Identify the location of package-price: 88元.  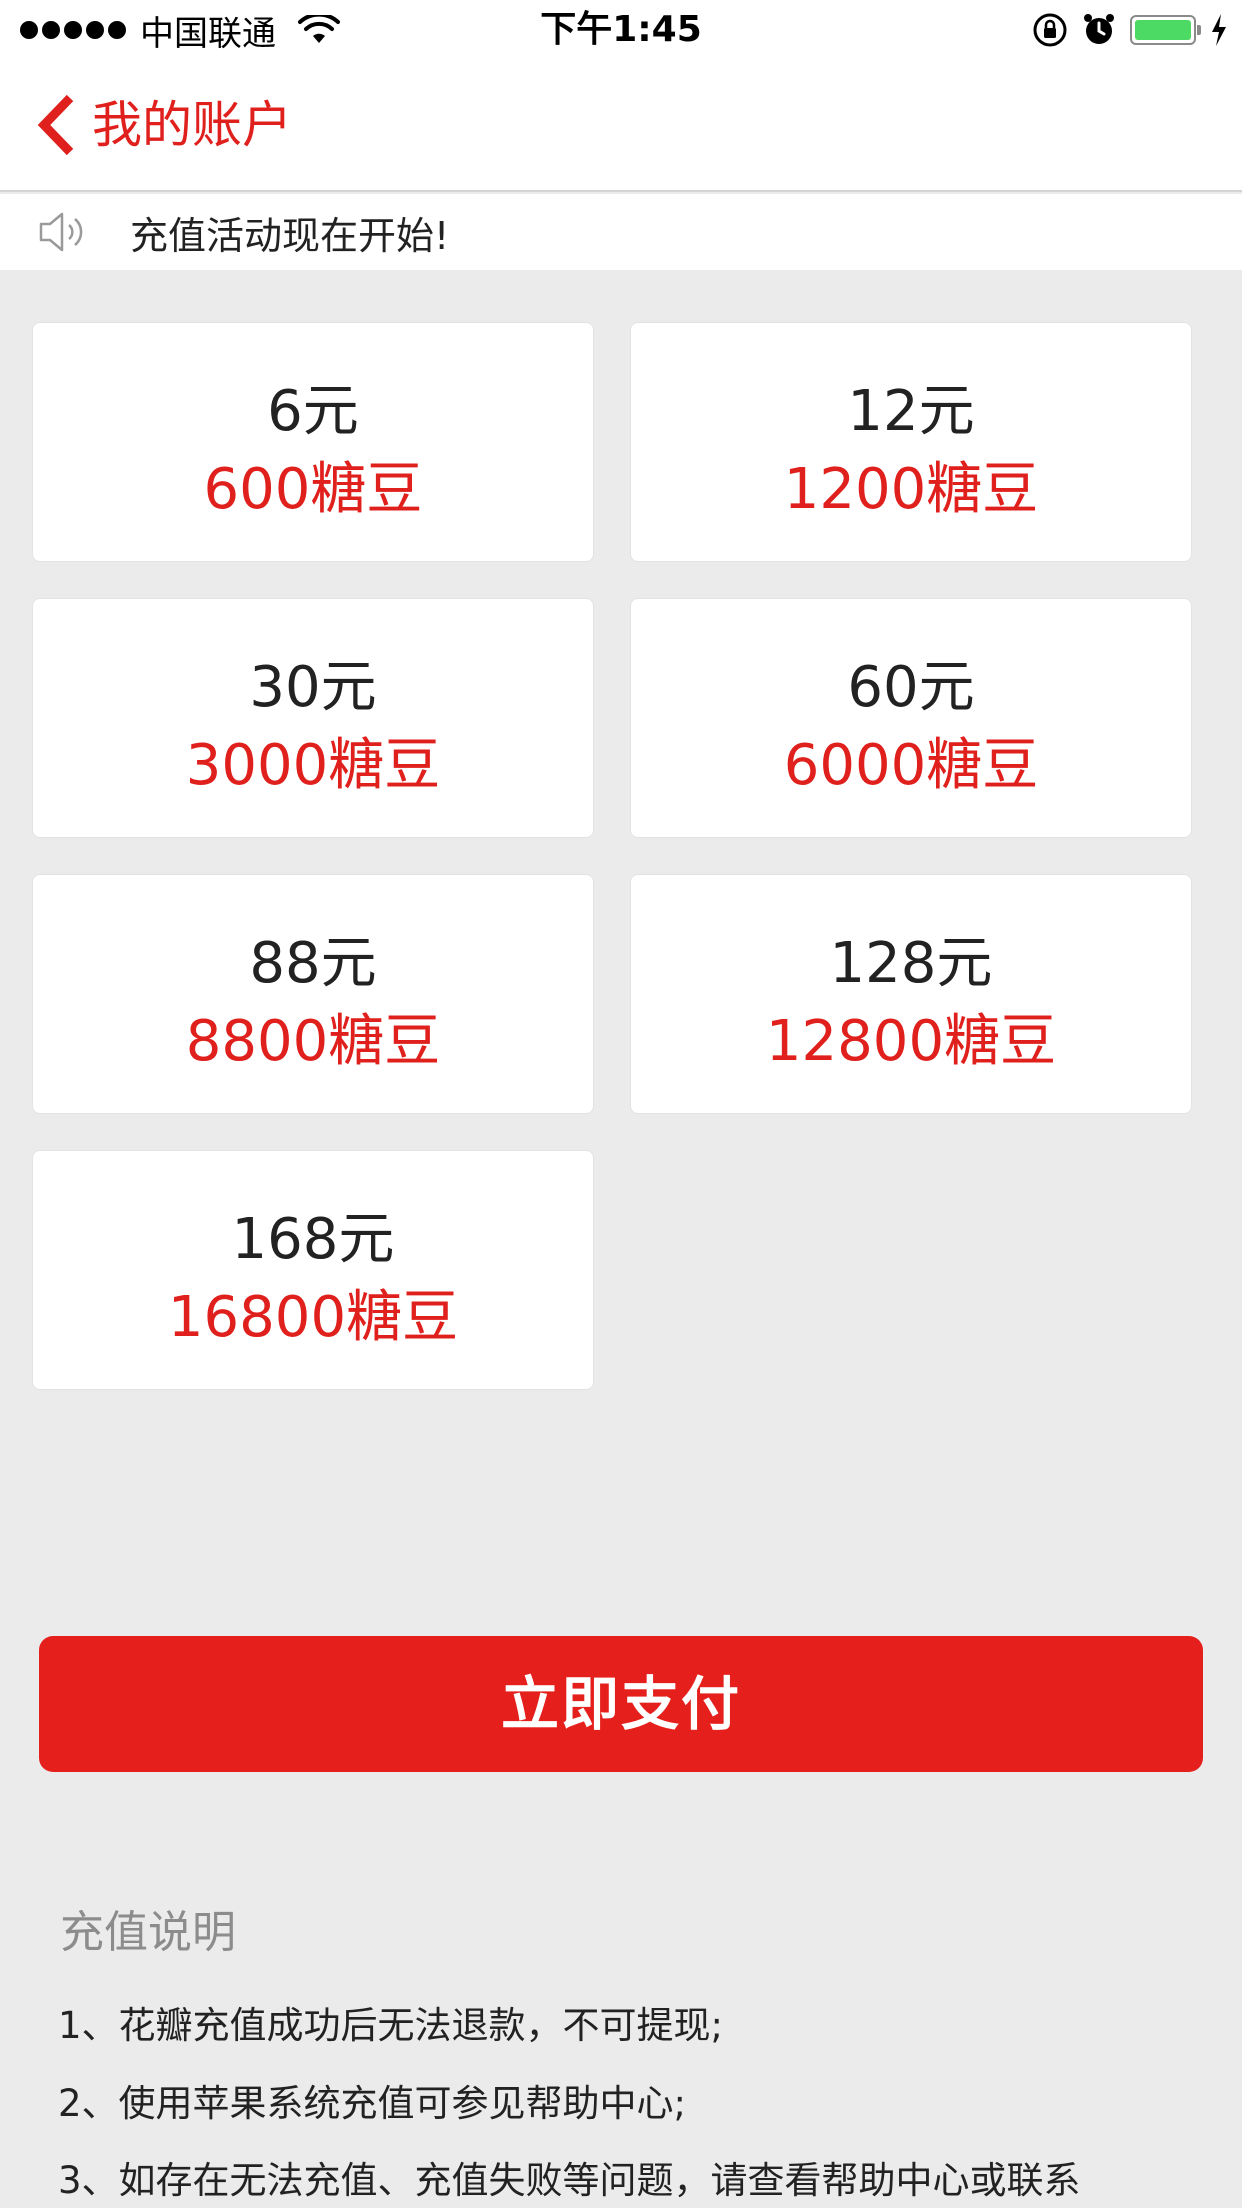
(313, 963).